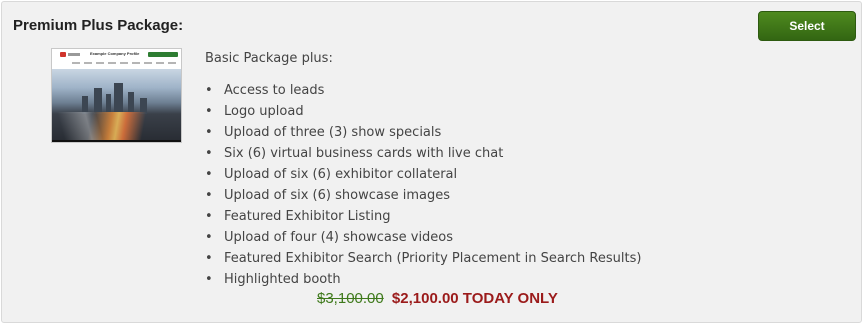 This screenshot has height=323, width=863. What do you see at coordinates (307, 216) in the screenshot?
I see `feature-label: Featured Exhibitor Listing` at bounding box center [307, 216].